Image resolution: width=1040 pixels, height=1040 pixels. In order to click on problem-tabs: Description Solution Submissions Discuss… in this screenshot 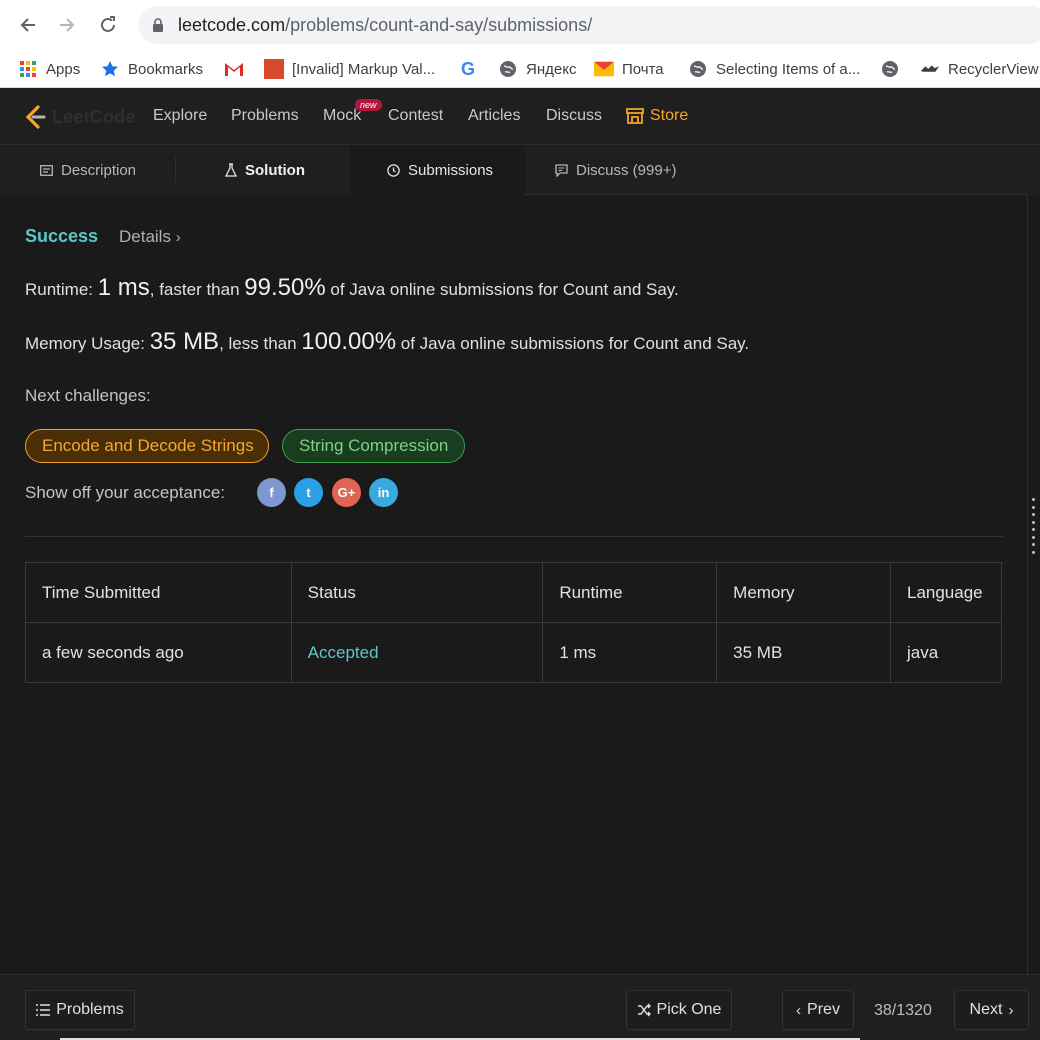, I will do `click(520, 170)`.